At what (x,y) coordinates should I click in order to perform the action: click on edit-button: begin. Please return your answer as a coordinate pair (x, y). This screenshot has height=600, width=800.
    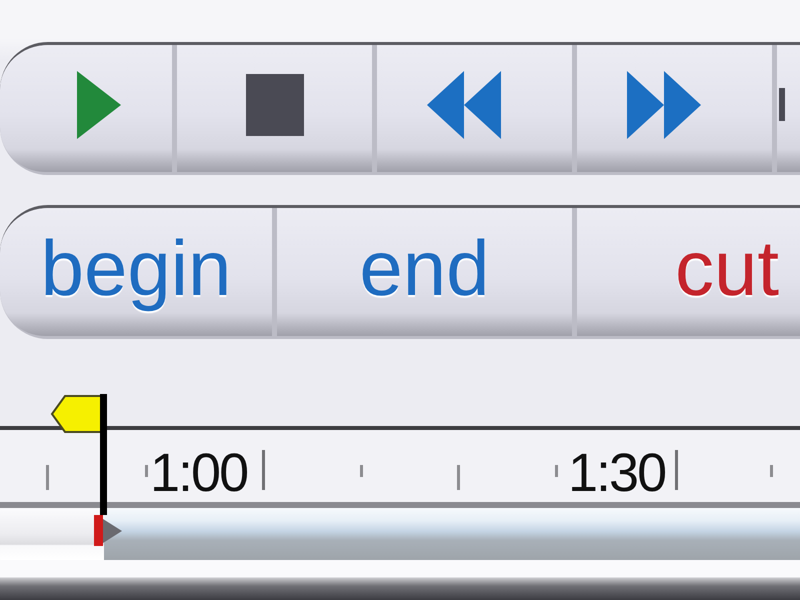
    Looking at the image, I should click on (136, 272).